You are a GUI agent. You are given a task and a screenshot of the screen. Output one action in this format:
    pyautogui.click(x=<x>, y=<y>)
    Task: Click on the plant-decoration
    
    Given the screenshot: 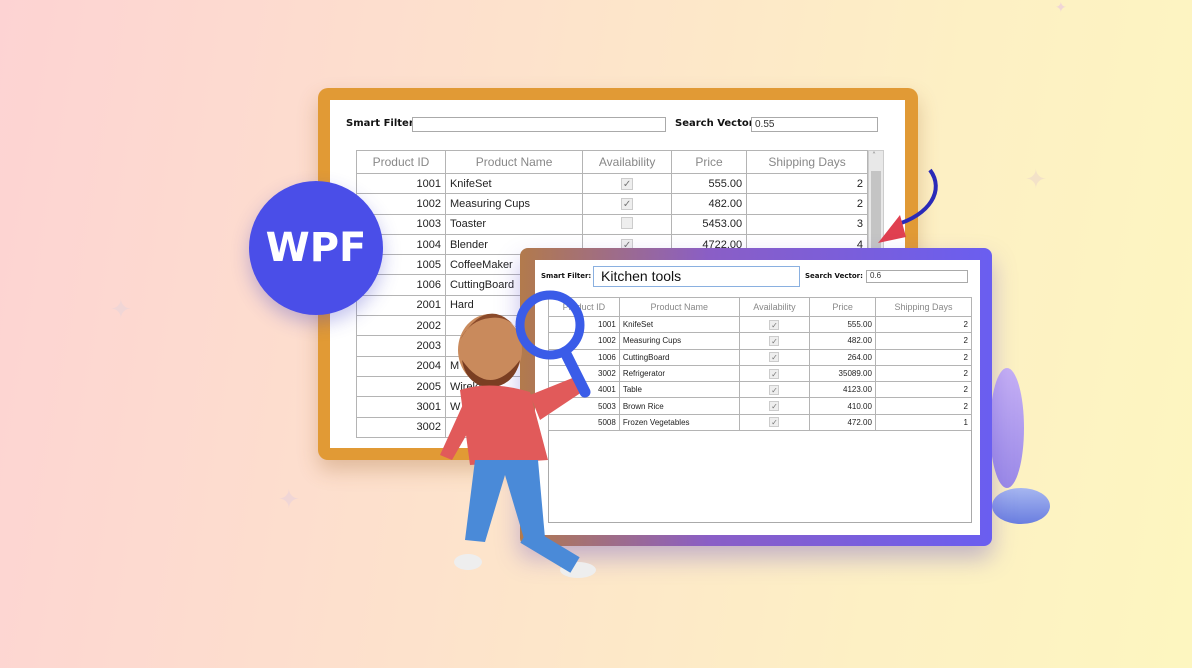 What is the action you would take?
    pyautogui.click(x=1020, y=448)
    